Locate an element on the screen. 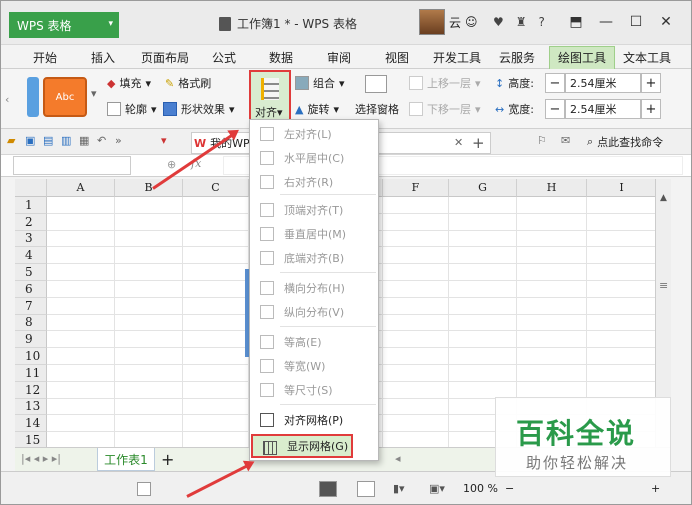  row-header: 11 is located at coordinates (31, 373).